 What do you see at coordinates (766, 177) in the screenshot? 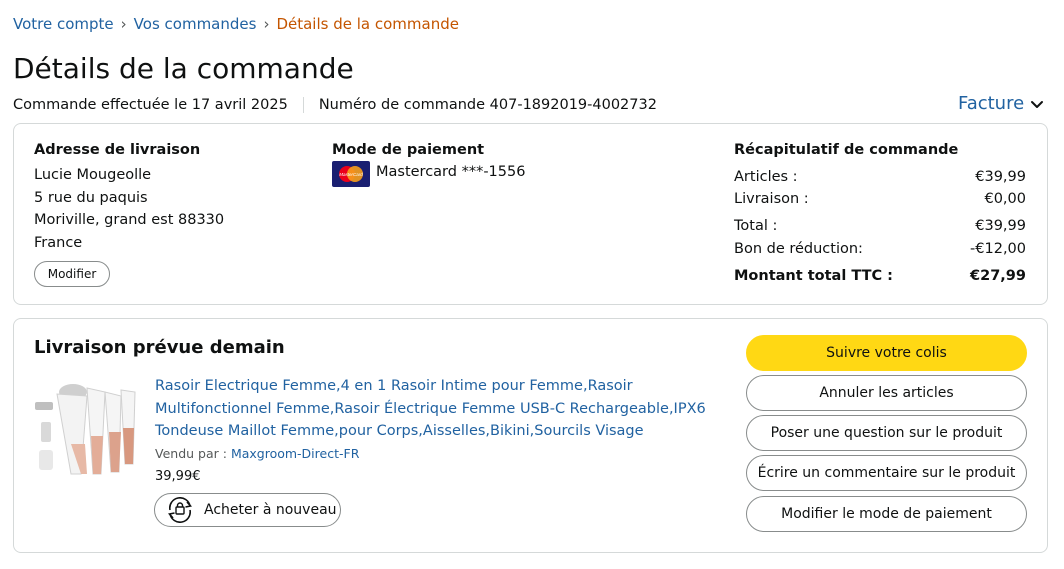
I see `summary-label: Articles :` at bounding box center [766, 177].